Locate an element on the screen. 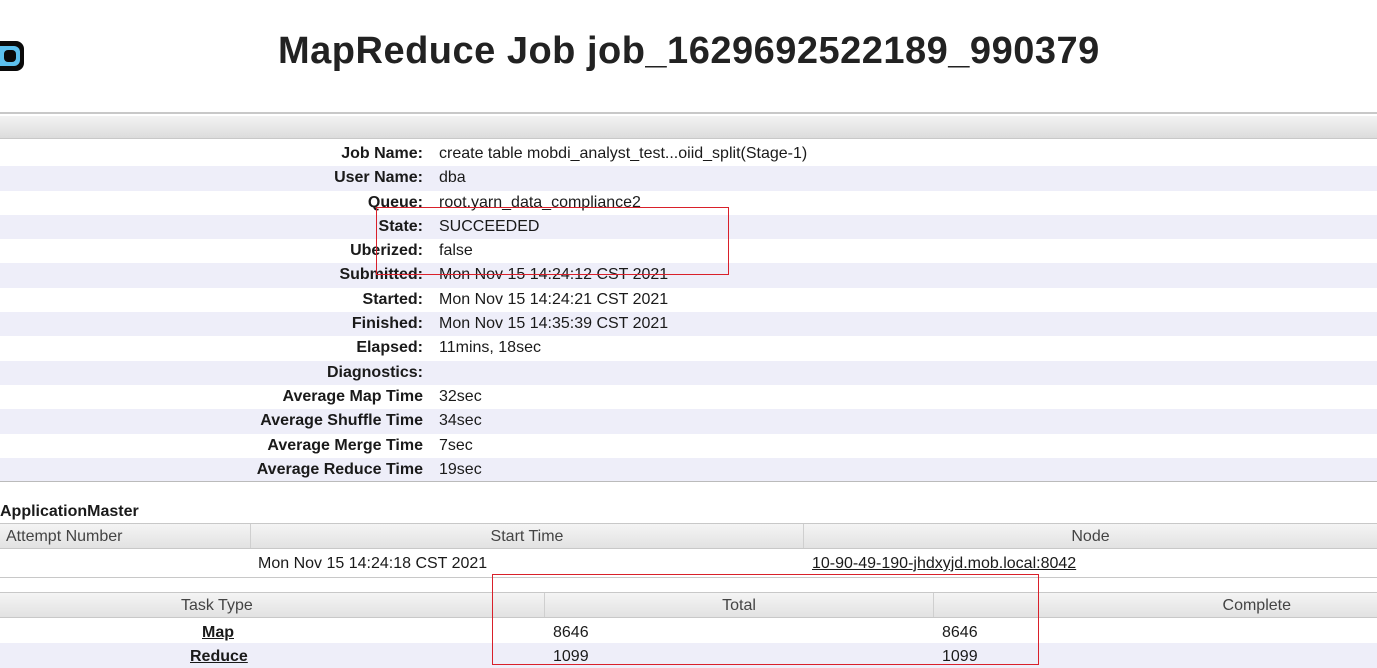 This screenshot has height=668, width=1377. info-label: User Name: is located at coordinates (378, 178).